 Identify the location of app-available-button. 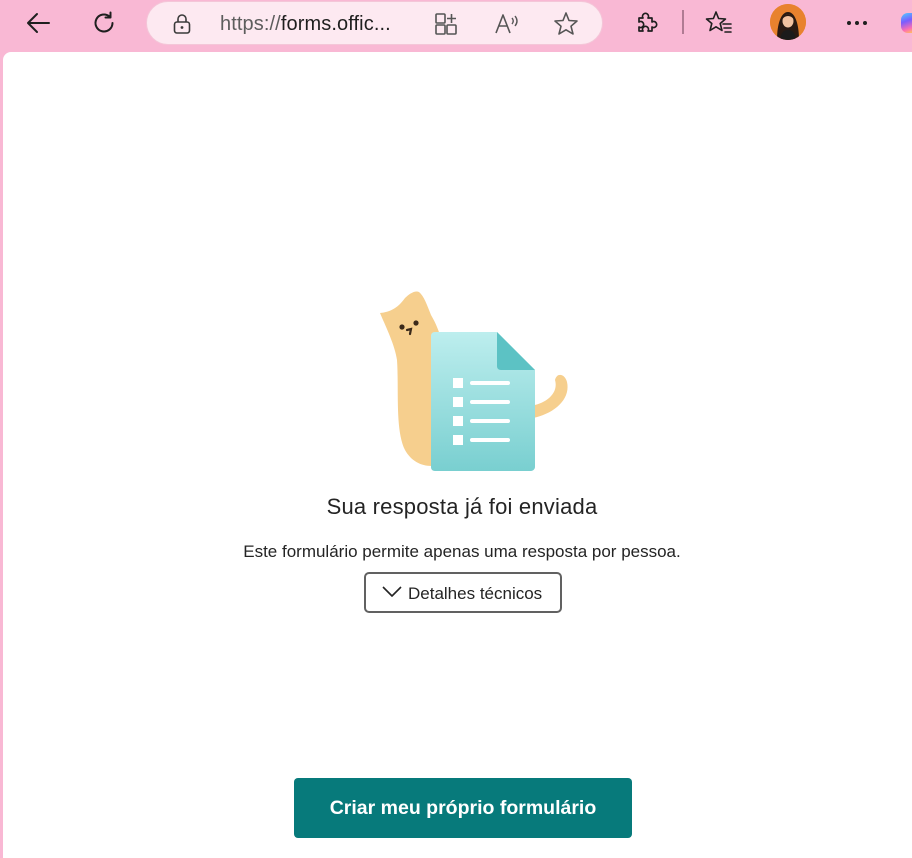
(446, 24).